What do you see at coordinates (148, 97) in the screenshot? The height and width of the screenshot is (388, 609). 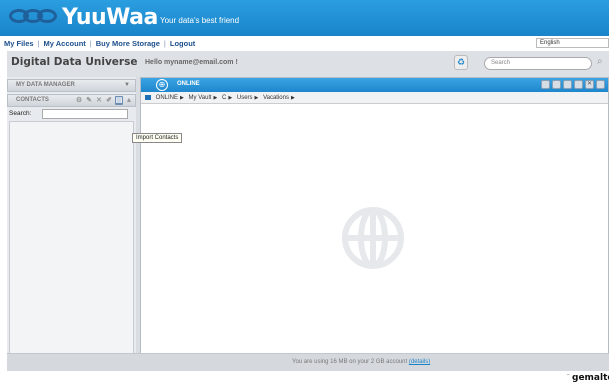 I see `folder-icon` at bounding box center [148, 97].